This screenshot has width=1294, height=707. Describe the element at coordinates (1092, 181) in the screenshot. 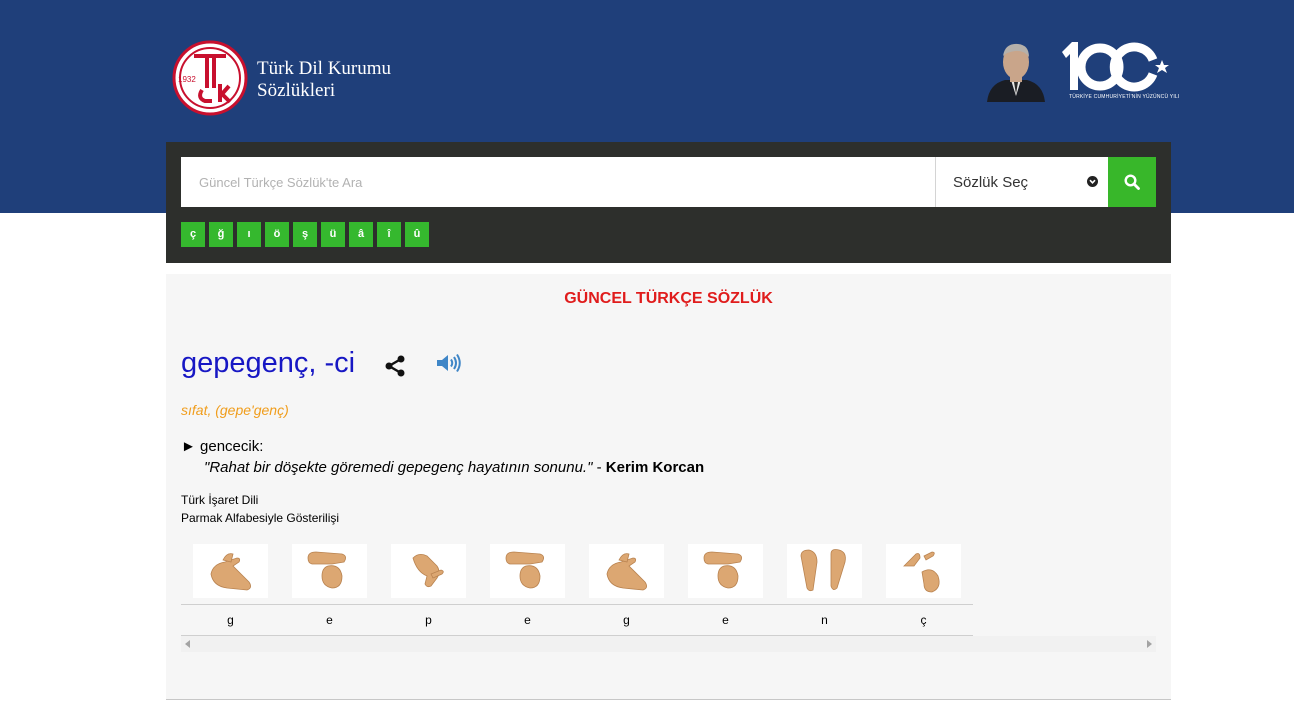

I see `chevron-down-icon` at that location.